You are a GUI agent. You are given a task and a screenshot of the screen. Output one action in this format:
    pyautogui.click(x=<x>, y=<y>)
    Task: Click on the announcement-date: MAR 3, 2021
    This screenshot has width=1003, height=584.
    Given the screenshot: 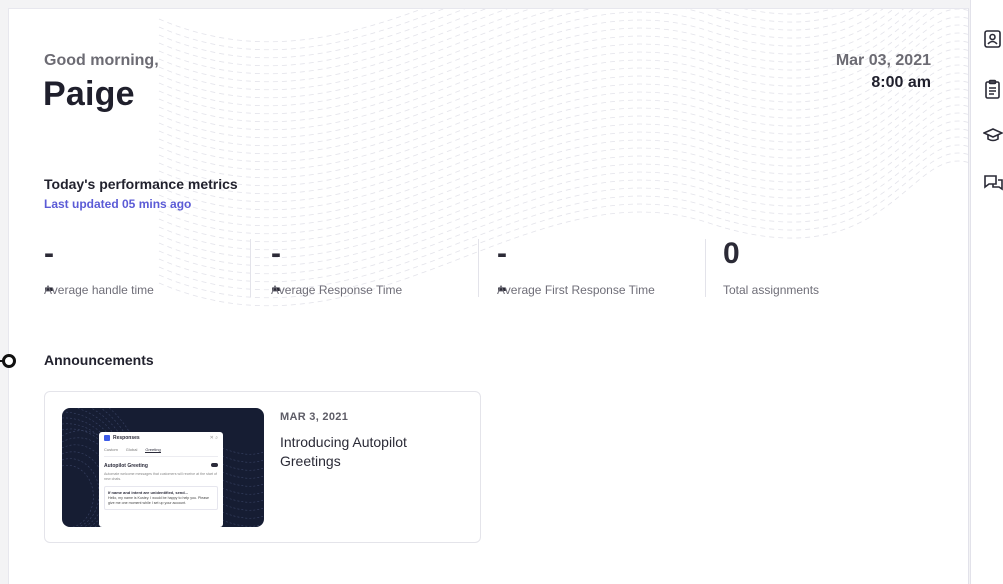 What is the action you would take?
    pyautogui.click(x=314, y=417)
    